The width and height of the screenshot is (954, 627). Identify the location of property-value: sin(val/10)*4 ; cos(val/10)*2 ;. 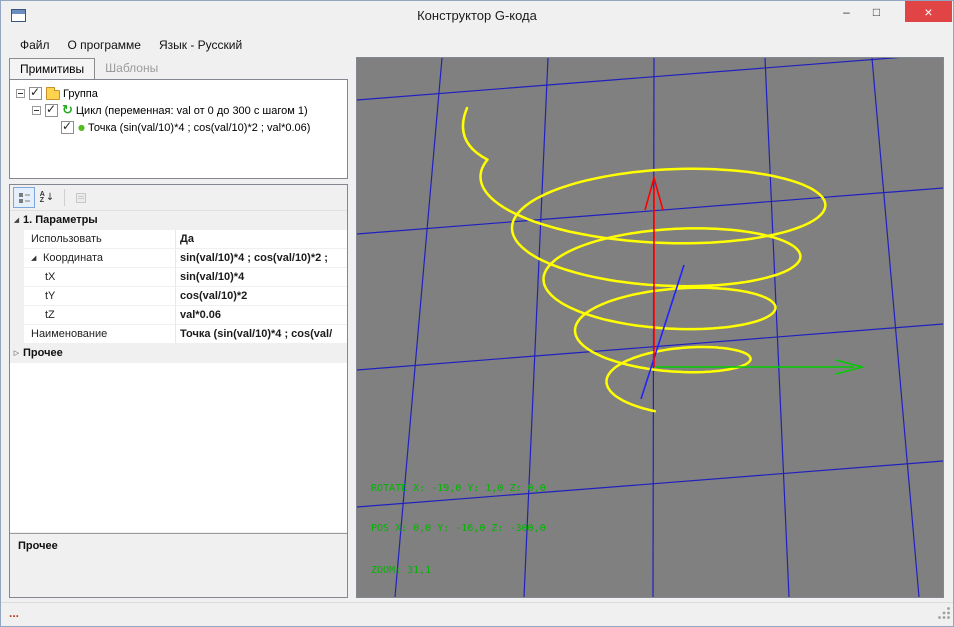
(261, 258).